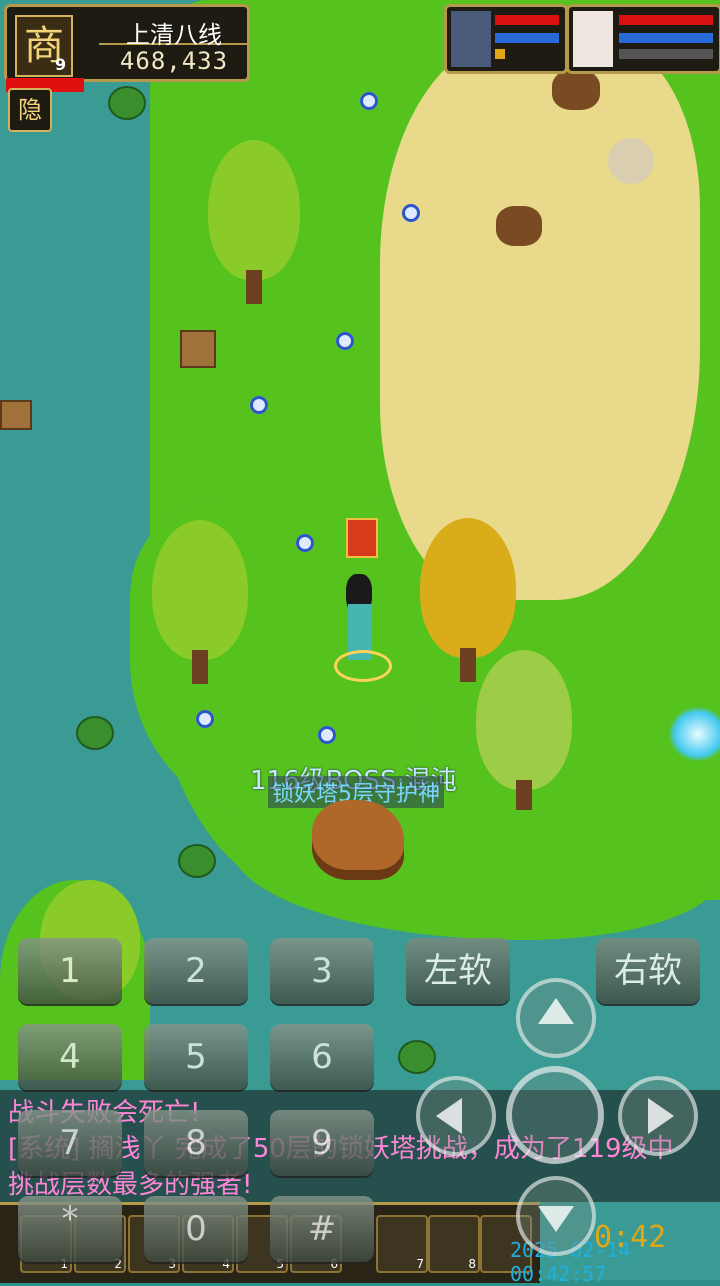 This screenshot has width=720, height=1286. I want to click on player-character, so click(363, 629).